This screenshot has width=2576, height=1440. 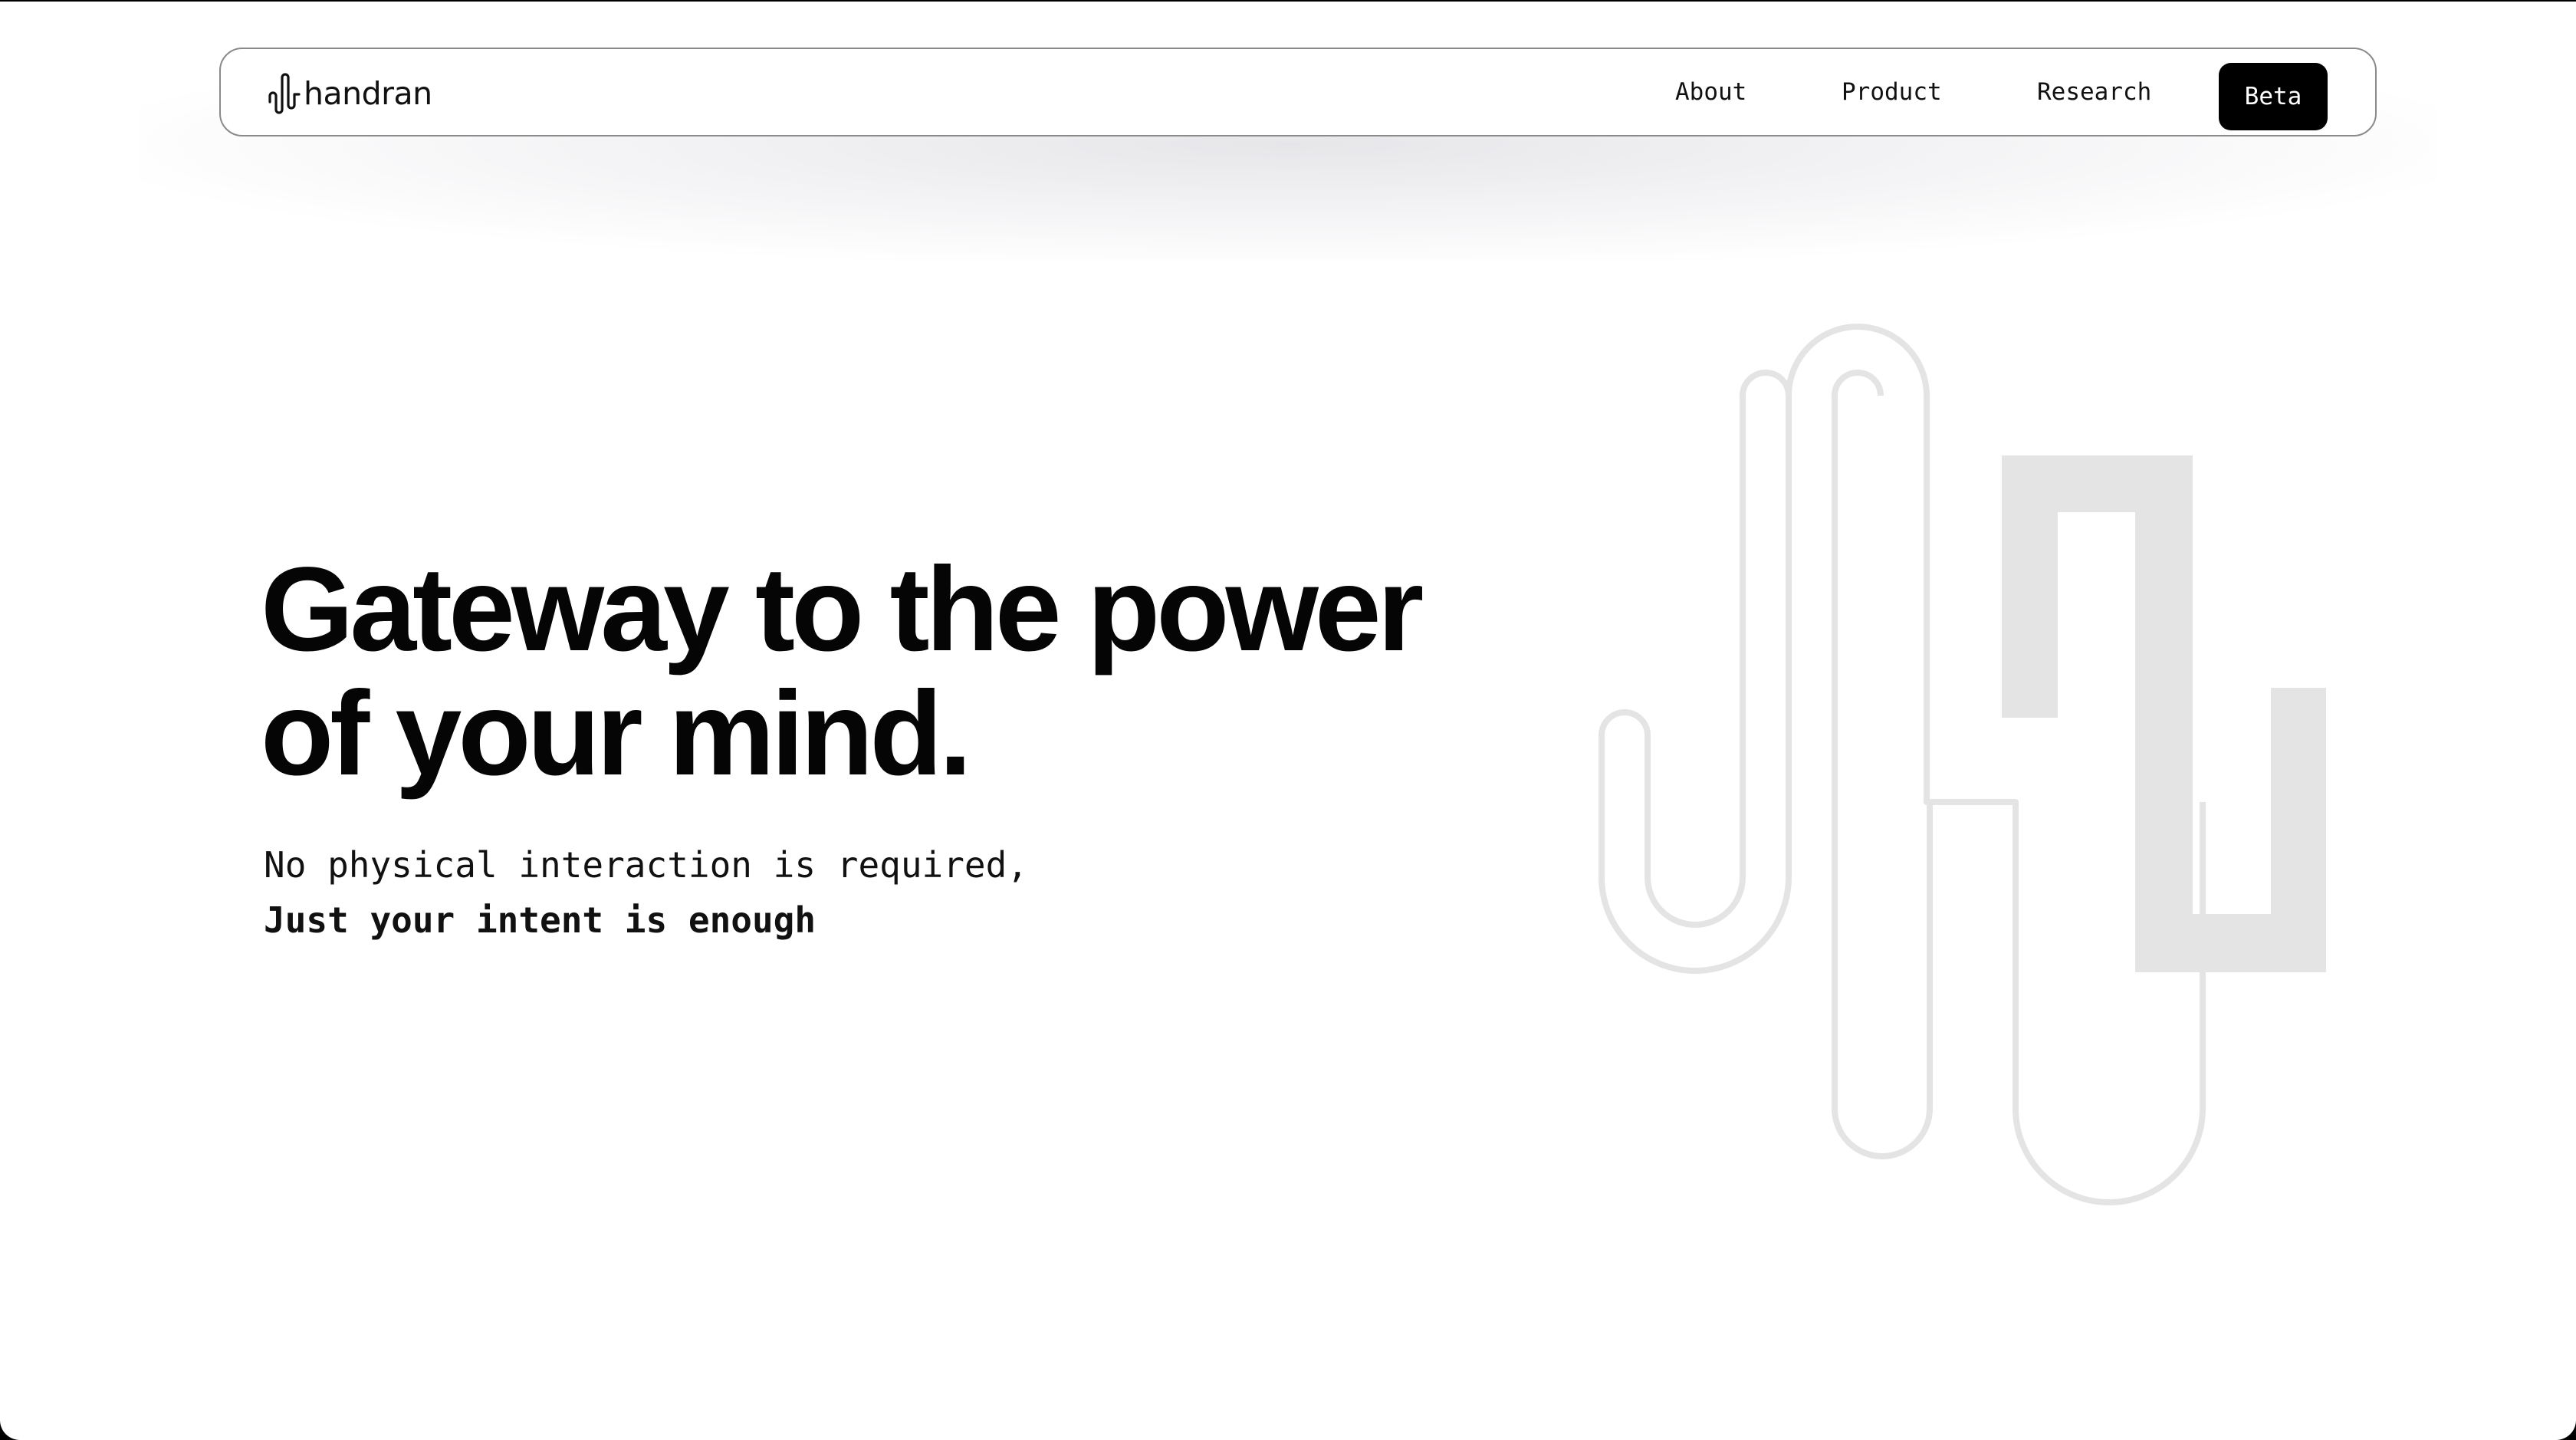 What do you see at coordinates (646, 865) in the screenshot?
I see `hero-subtitle-line-1: No physical interaction is required,` at bounding box center [646, 865].